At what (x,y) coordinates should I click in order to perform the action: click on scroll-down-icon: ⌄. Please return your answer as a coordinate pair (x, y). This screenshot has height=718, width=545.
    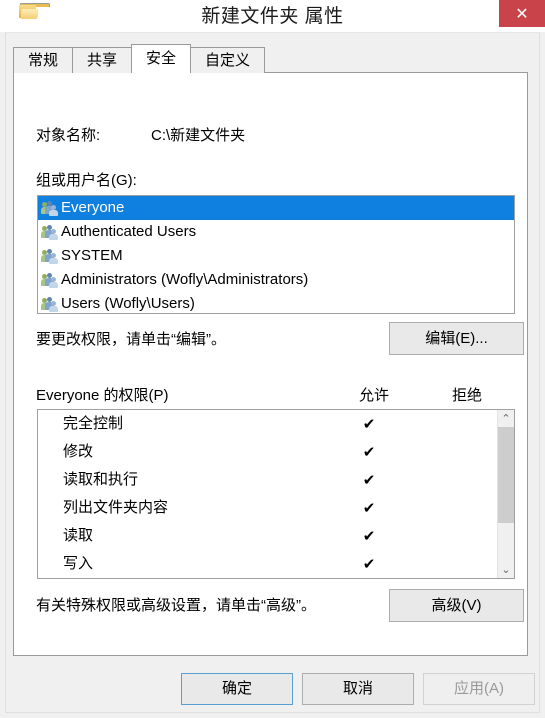
    Looking at the image, I should click on (506, 569).